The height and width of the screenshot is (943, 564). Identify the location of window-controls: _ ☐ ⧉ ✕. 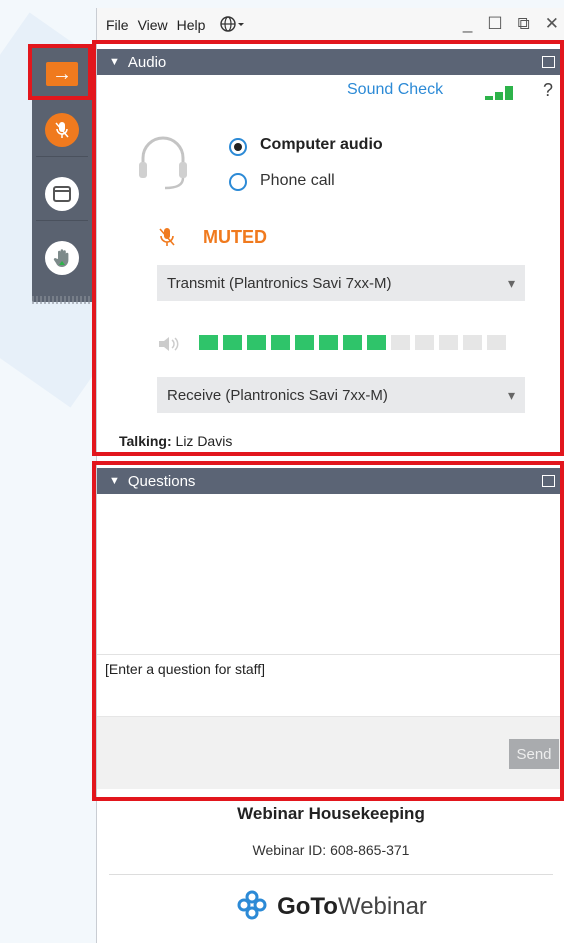
(506, 24).